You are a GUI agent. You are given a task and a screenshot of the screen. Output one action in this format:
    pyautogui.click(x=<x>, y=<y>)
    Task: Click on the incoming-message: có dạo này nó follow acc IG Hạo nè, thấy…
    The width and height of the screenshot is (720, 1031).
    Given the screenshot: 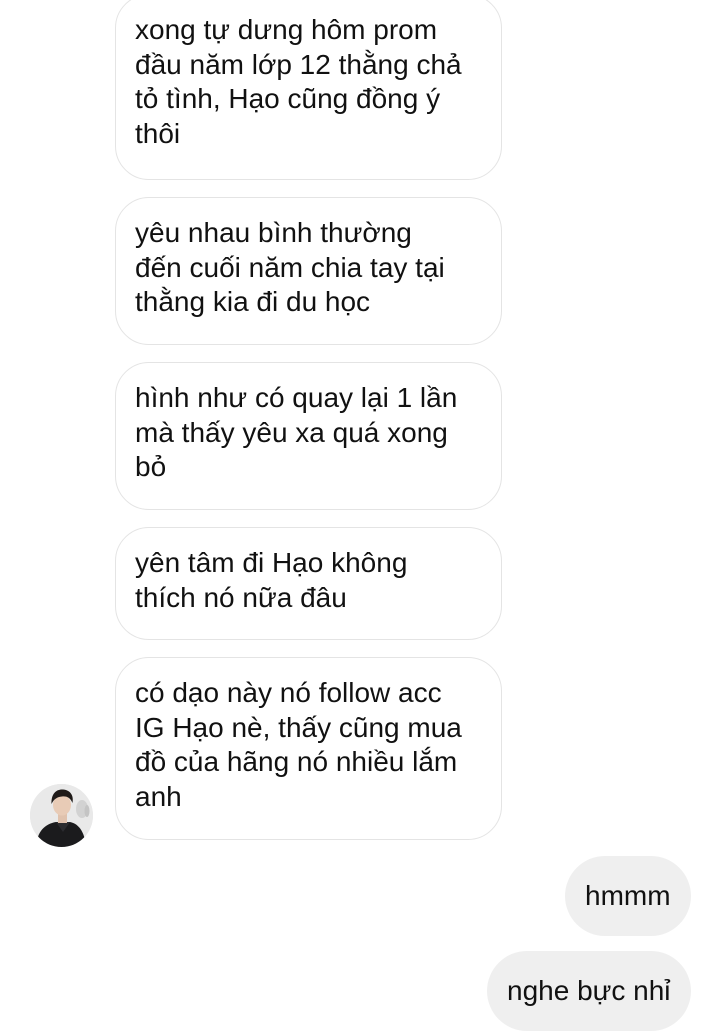 What is the action you would take?
    pyautogui.click(x=308, y=748)
    